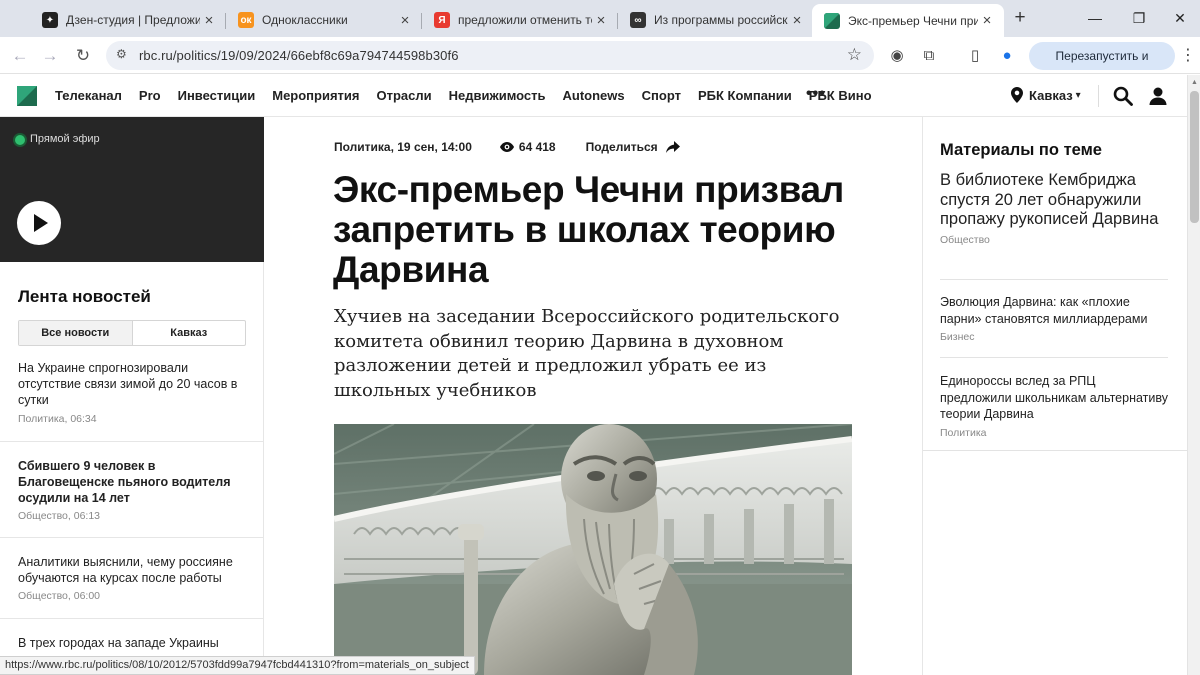 The height and width of the screenshot is (675, 1200). What do you see at coordinates (315, 95) in the screenshot?
I see `nav-link-events: Мероприятия` at bounding box center [315, 95].